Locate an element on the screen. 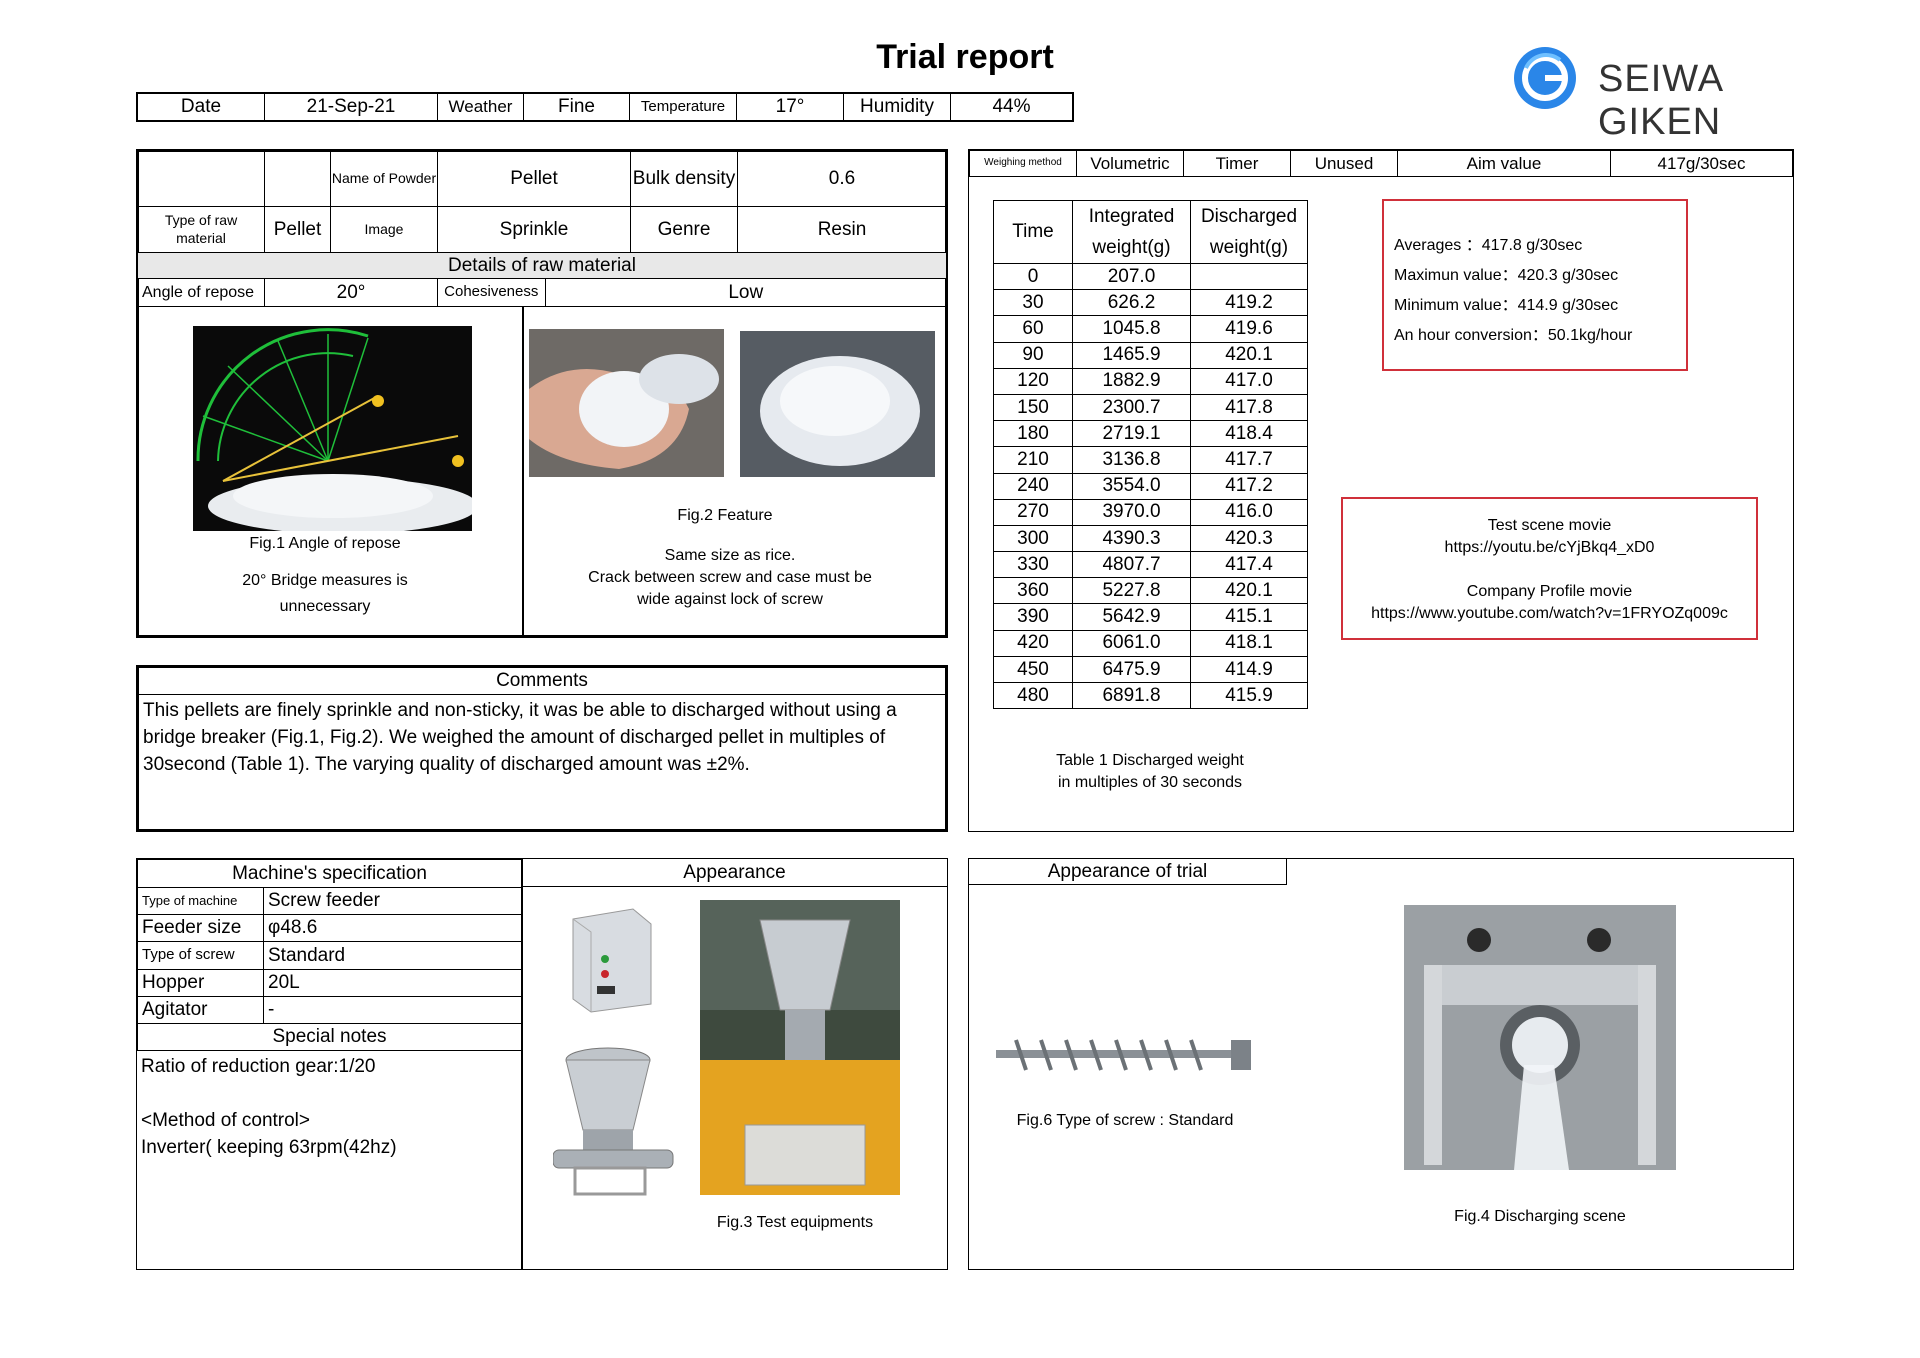  temperature-label: Temperature is located at coordinates (683, 107).